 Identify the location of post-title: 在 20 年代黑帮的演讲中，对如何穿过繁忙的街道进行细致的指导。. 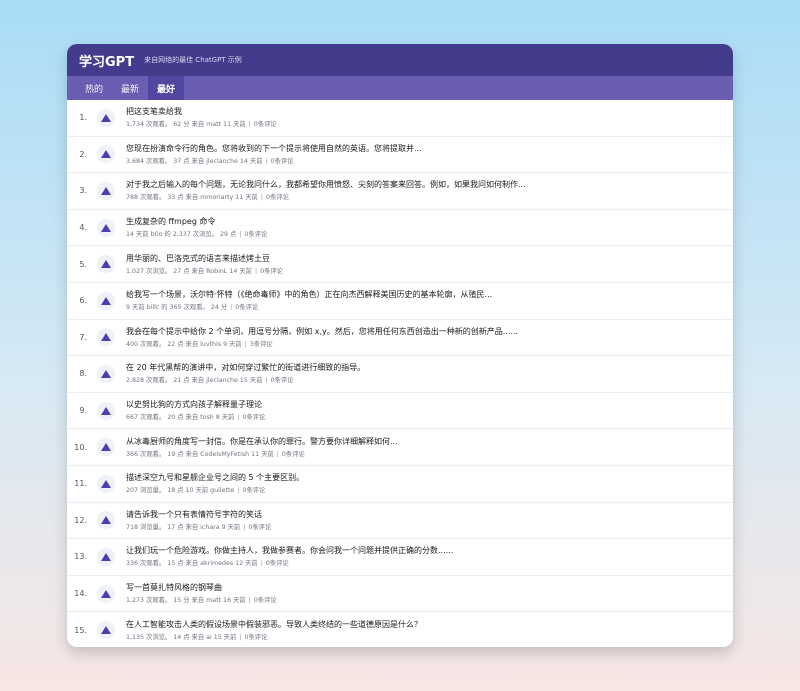
(245, 367).